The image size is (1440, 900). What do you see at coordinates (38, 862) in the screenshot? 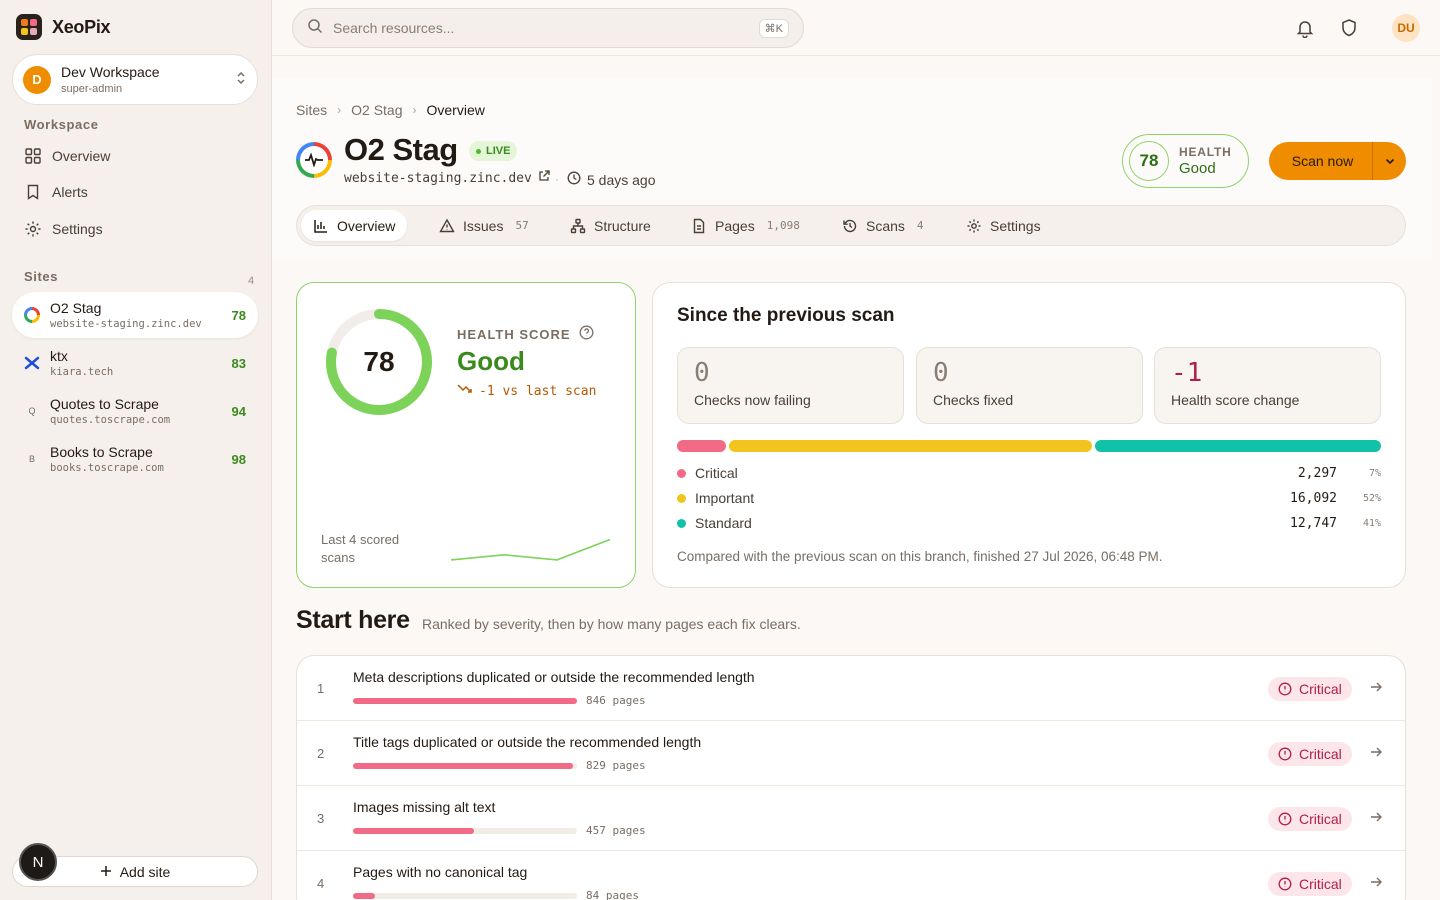
I see `dev-tools-badge: N` at bounding box center [38, 862].